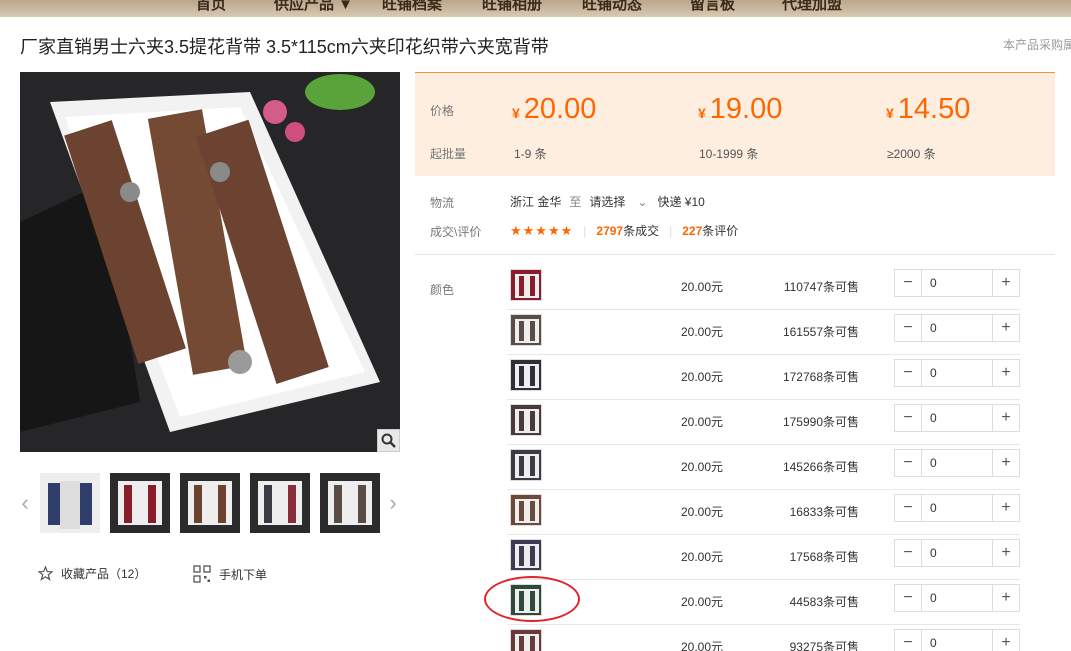  Describe the element at coordinates (812, 7) in the screenshot. I see `nav-agent: 代理加盟` at that location.